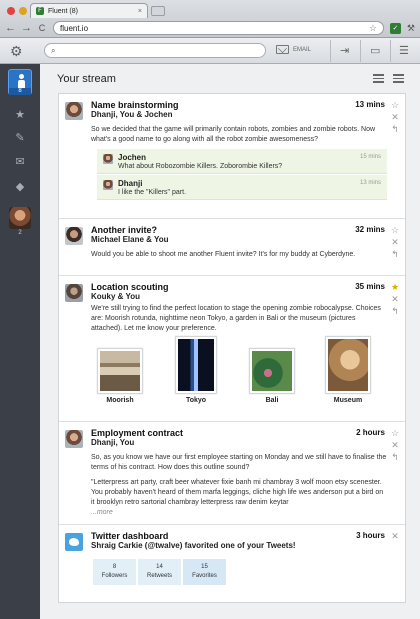 This screenshot has width=420, height=619. What do you see at coordinates (135, 105) in the screenshot?
I see `item-title: Name brainstorming` at bounding box center [135, 105].